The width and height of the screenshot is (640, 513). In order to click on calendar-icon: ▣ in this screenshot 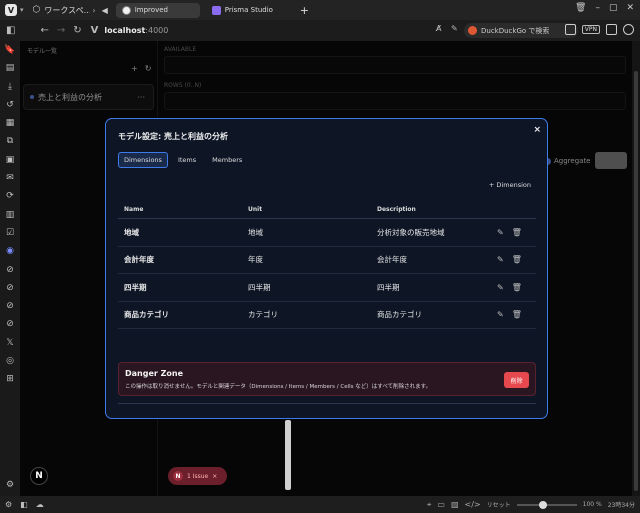, I will do `click(10, 160)`.